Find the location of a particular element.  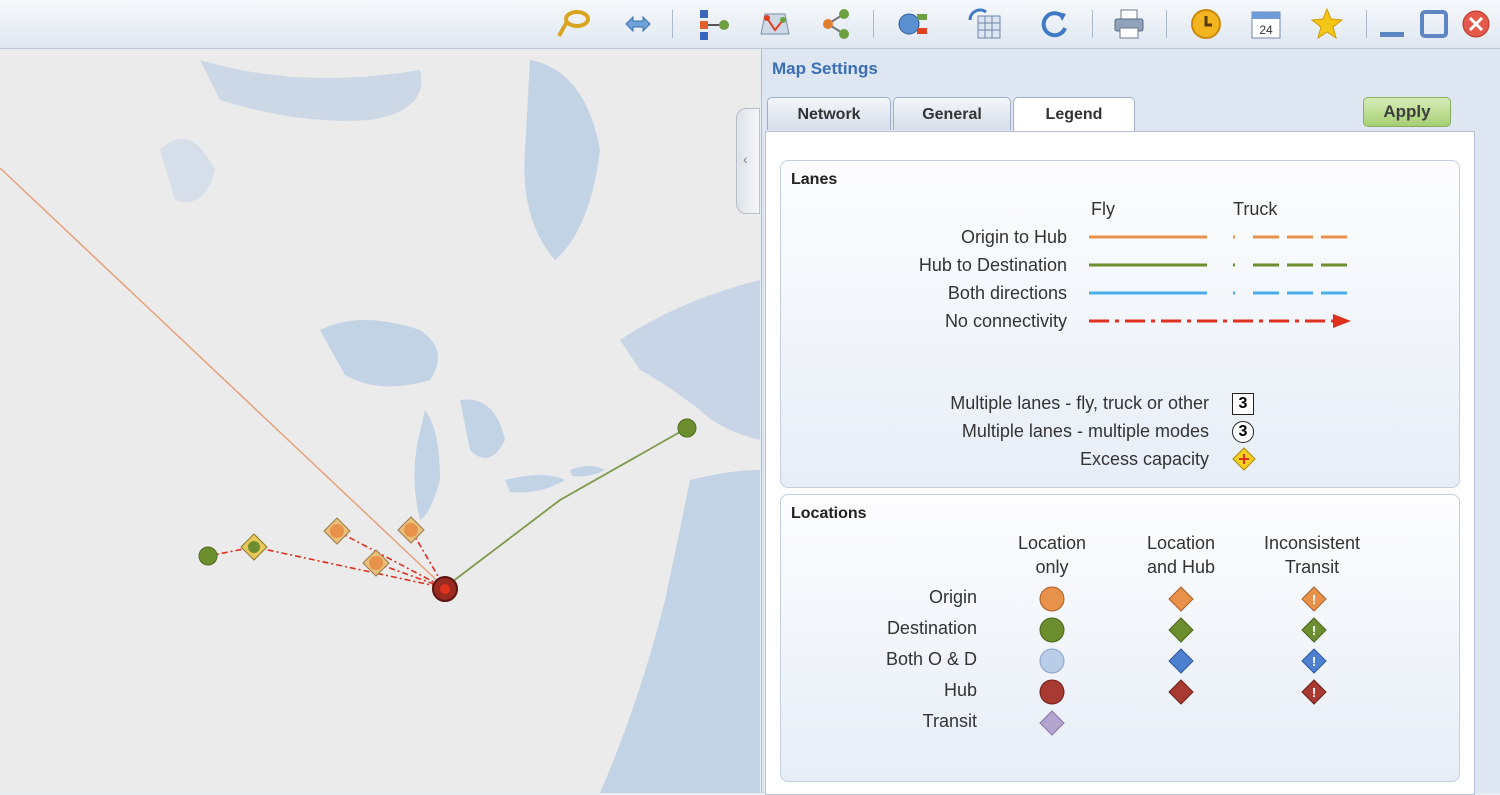

multi-lanes-square-badge: 3 is located at coordinates (1243, 404).